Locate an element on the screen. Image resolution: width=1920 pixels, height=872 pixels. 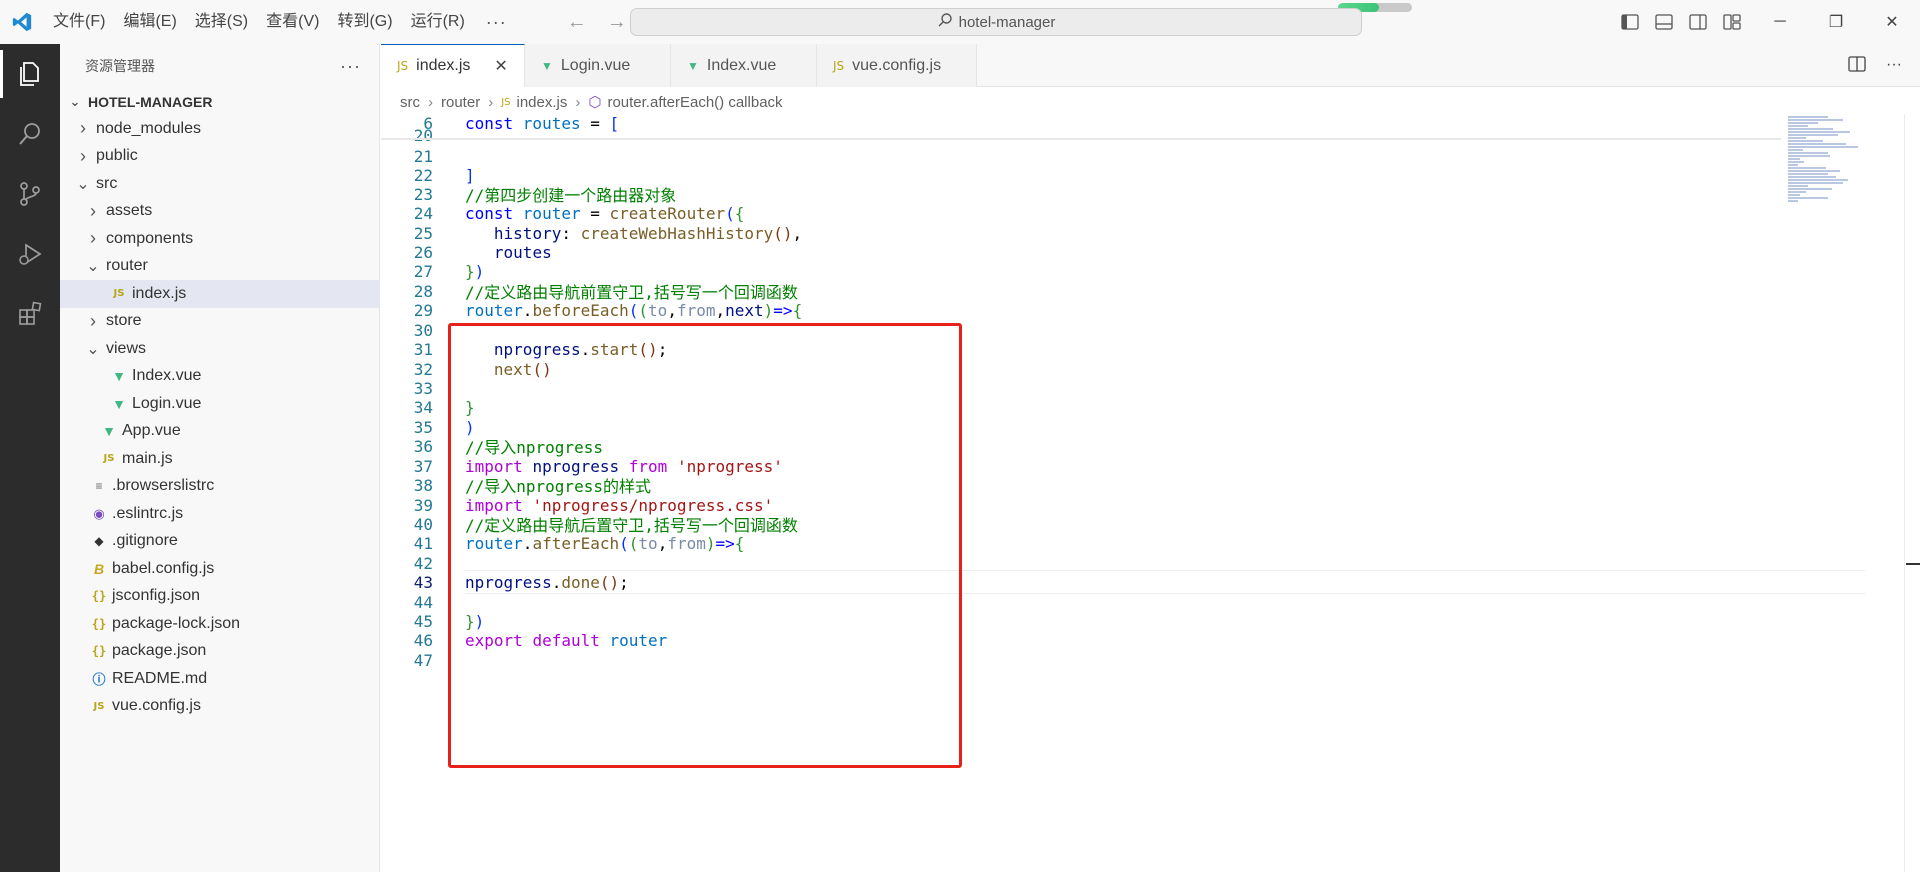
tab-label: index.js is located at coordinates (443, 65).